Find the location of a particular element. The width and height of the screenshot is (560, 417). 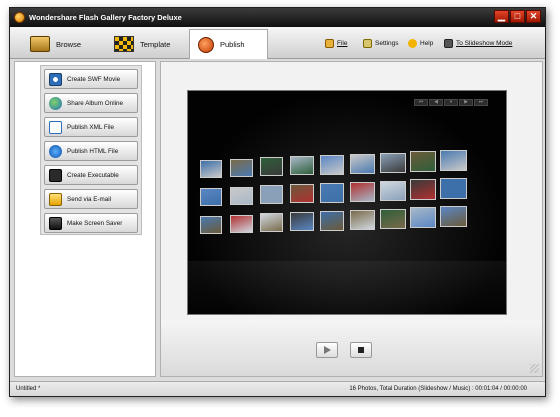

mini-prev-button: ◀ is located at coordinates (436, 102).